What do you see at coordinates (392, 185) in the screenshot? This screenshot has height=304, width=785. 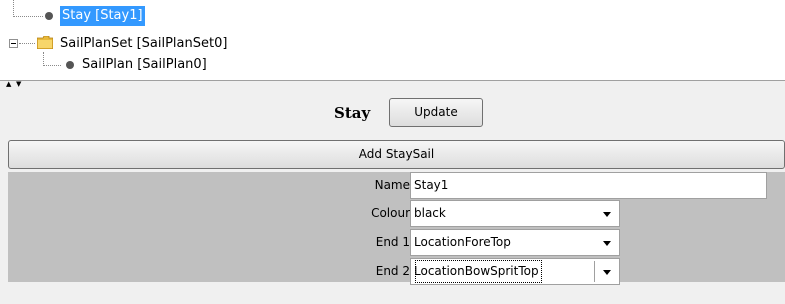 I see `name-label: Name` at bounding box center [392, 185].